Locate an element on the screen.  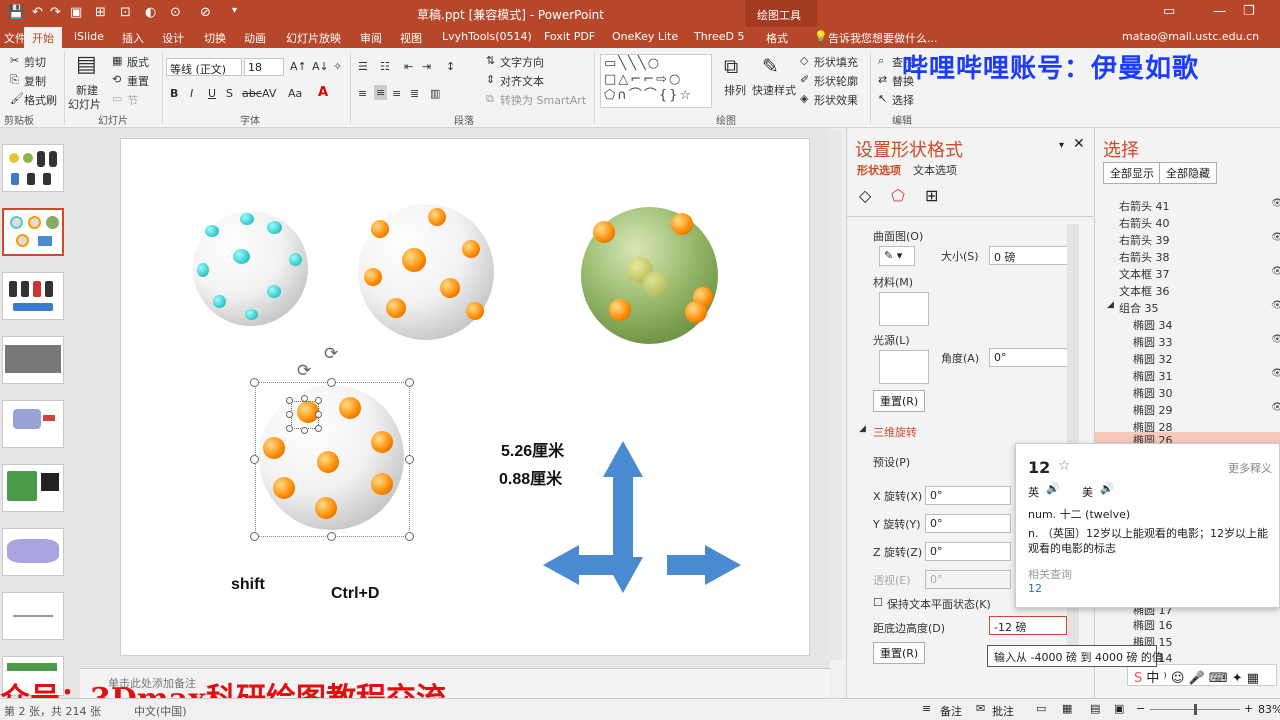
font-color-icon: A is located at coordinates (323, 92).